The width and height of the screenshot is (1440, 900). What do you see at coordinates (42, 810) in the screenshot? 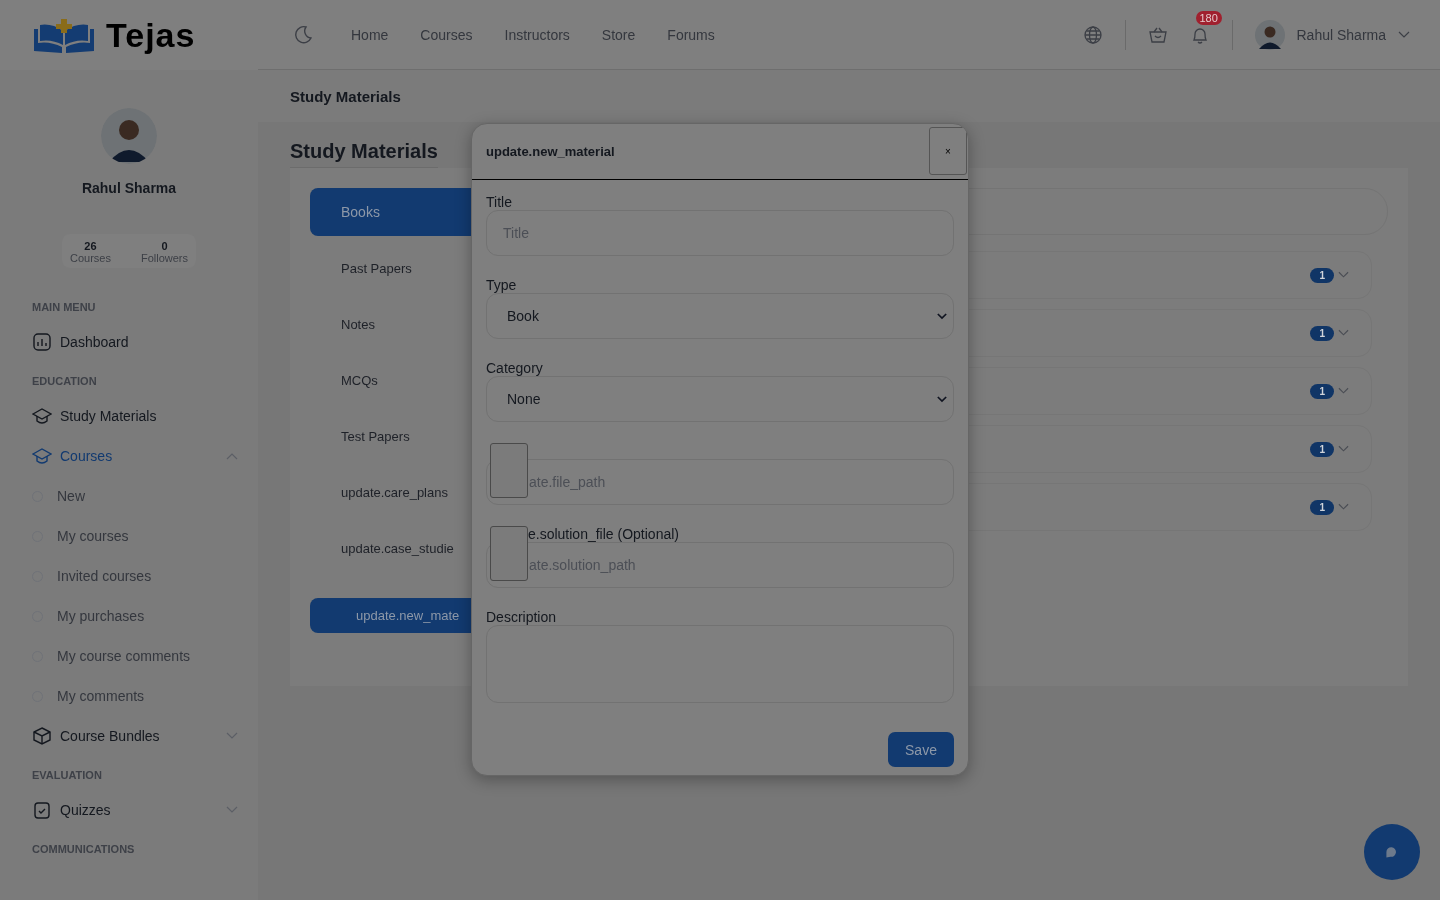
I see `clipboard-icon` at bounding box center [42, 810].